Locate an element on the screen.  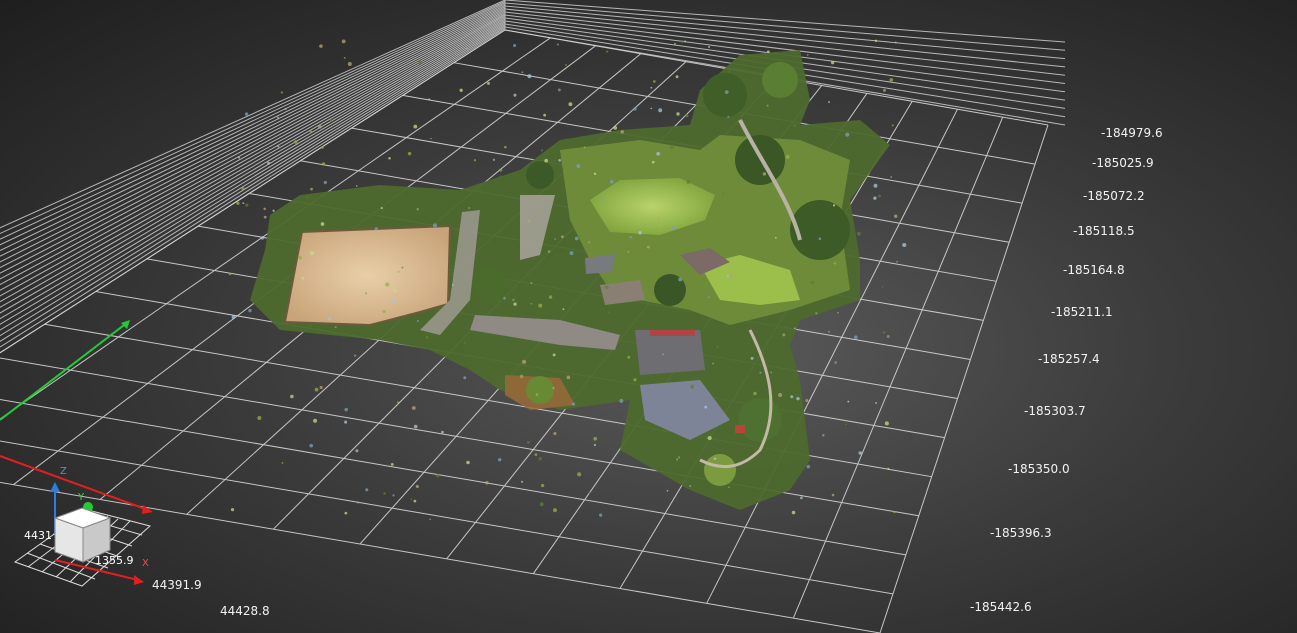
y-tick-label: -185257.4 is located at coordinates (1069, 359).